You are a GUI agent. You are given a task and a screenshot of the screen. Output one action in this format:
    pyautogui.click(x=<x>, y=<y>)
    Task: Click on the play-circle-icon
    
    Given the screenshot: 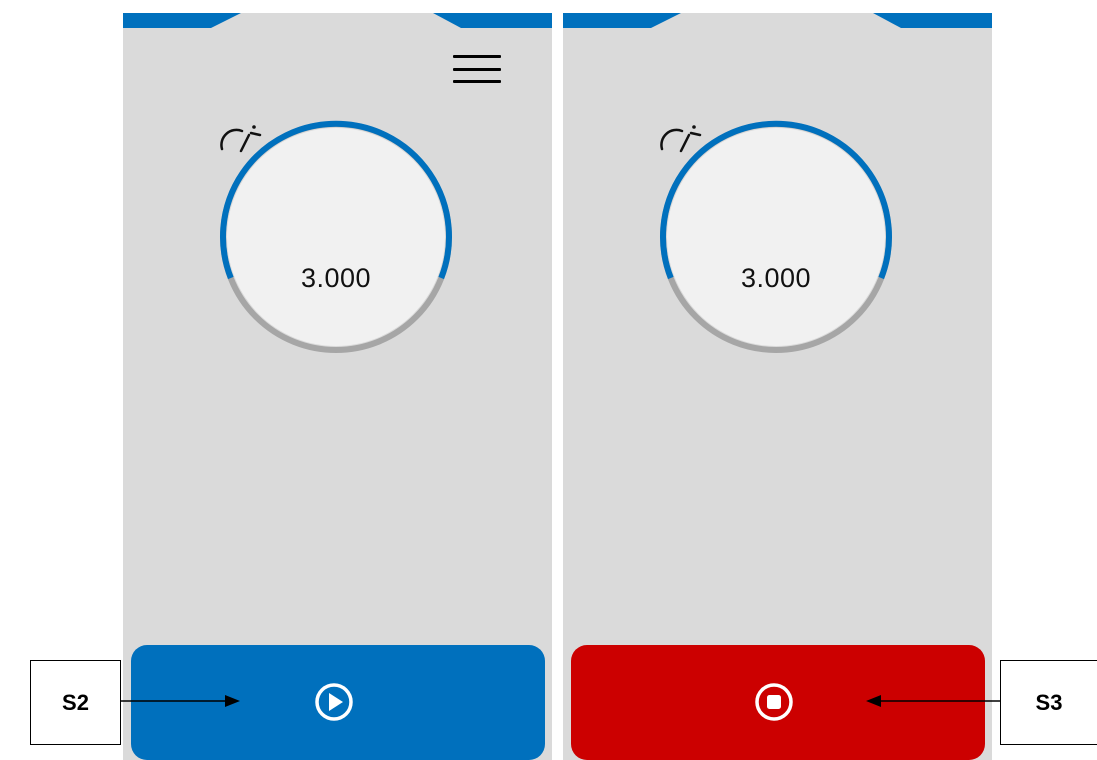 What is the action you would take?
    pyautogui.click(x=334, y=702)
    